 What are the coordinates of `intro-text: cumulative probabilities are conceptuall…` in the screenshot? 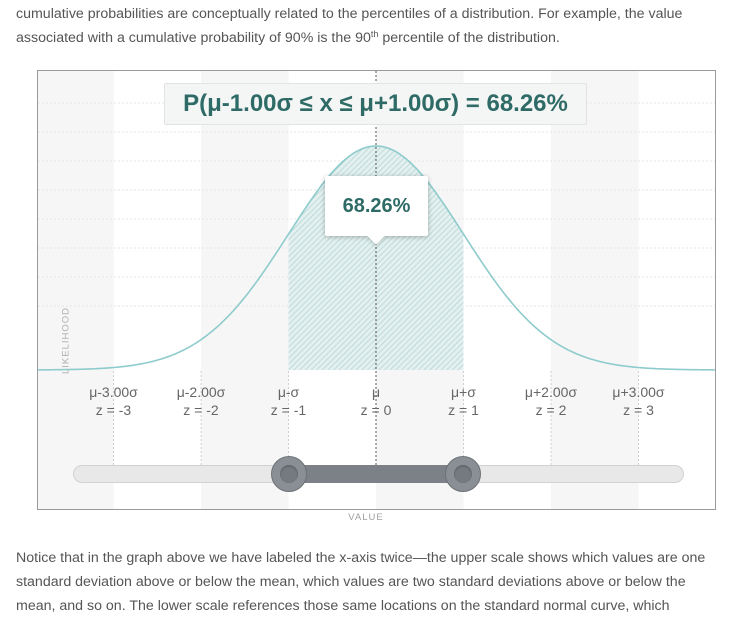 It's located at (349, 26).